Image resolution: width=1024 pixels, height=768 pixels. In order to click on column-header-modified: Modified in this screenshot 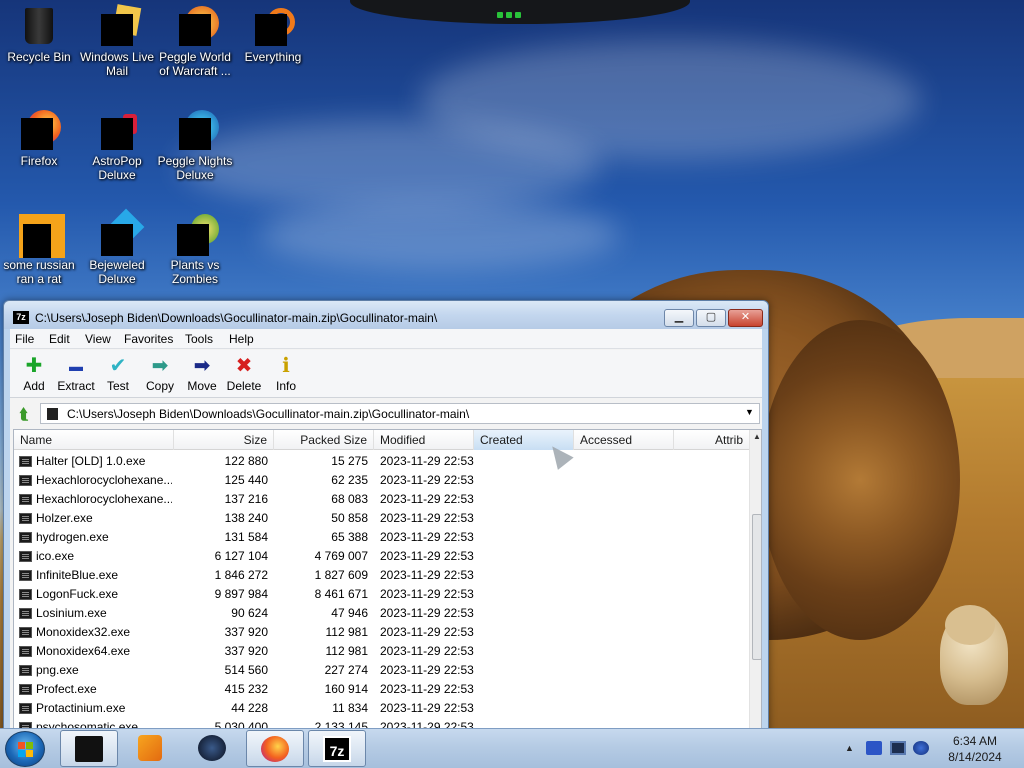, I will do `click(424, 440)`.